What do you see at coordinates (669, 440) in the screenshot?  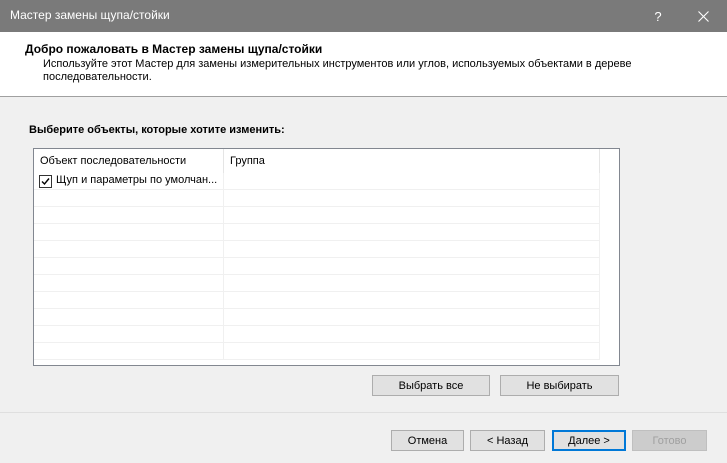 I see `finish-button: Готово` at bounding box center [669, 440].